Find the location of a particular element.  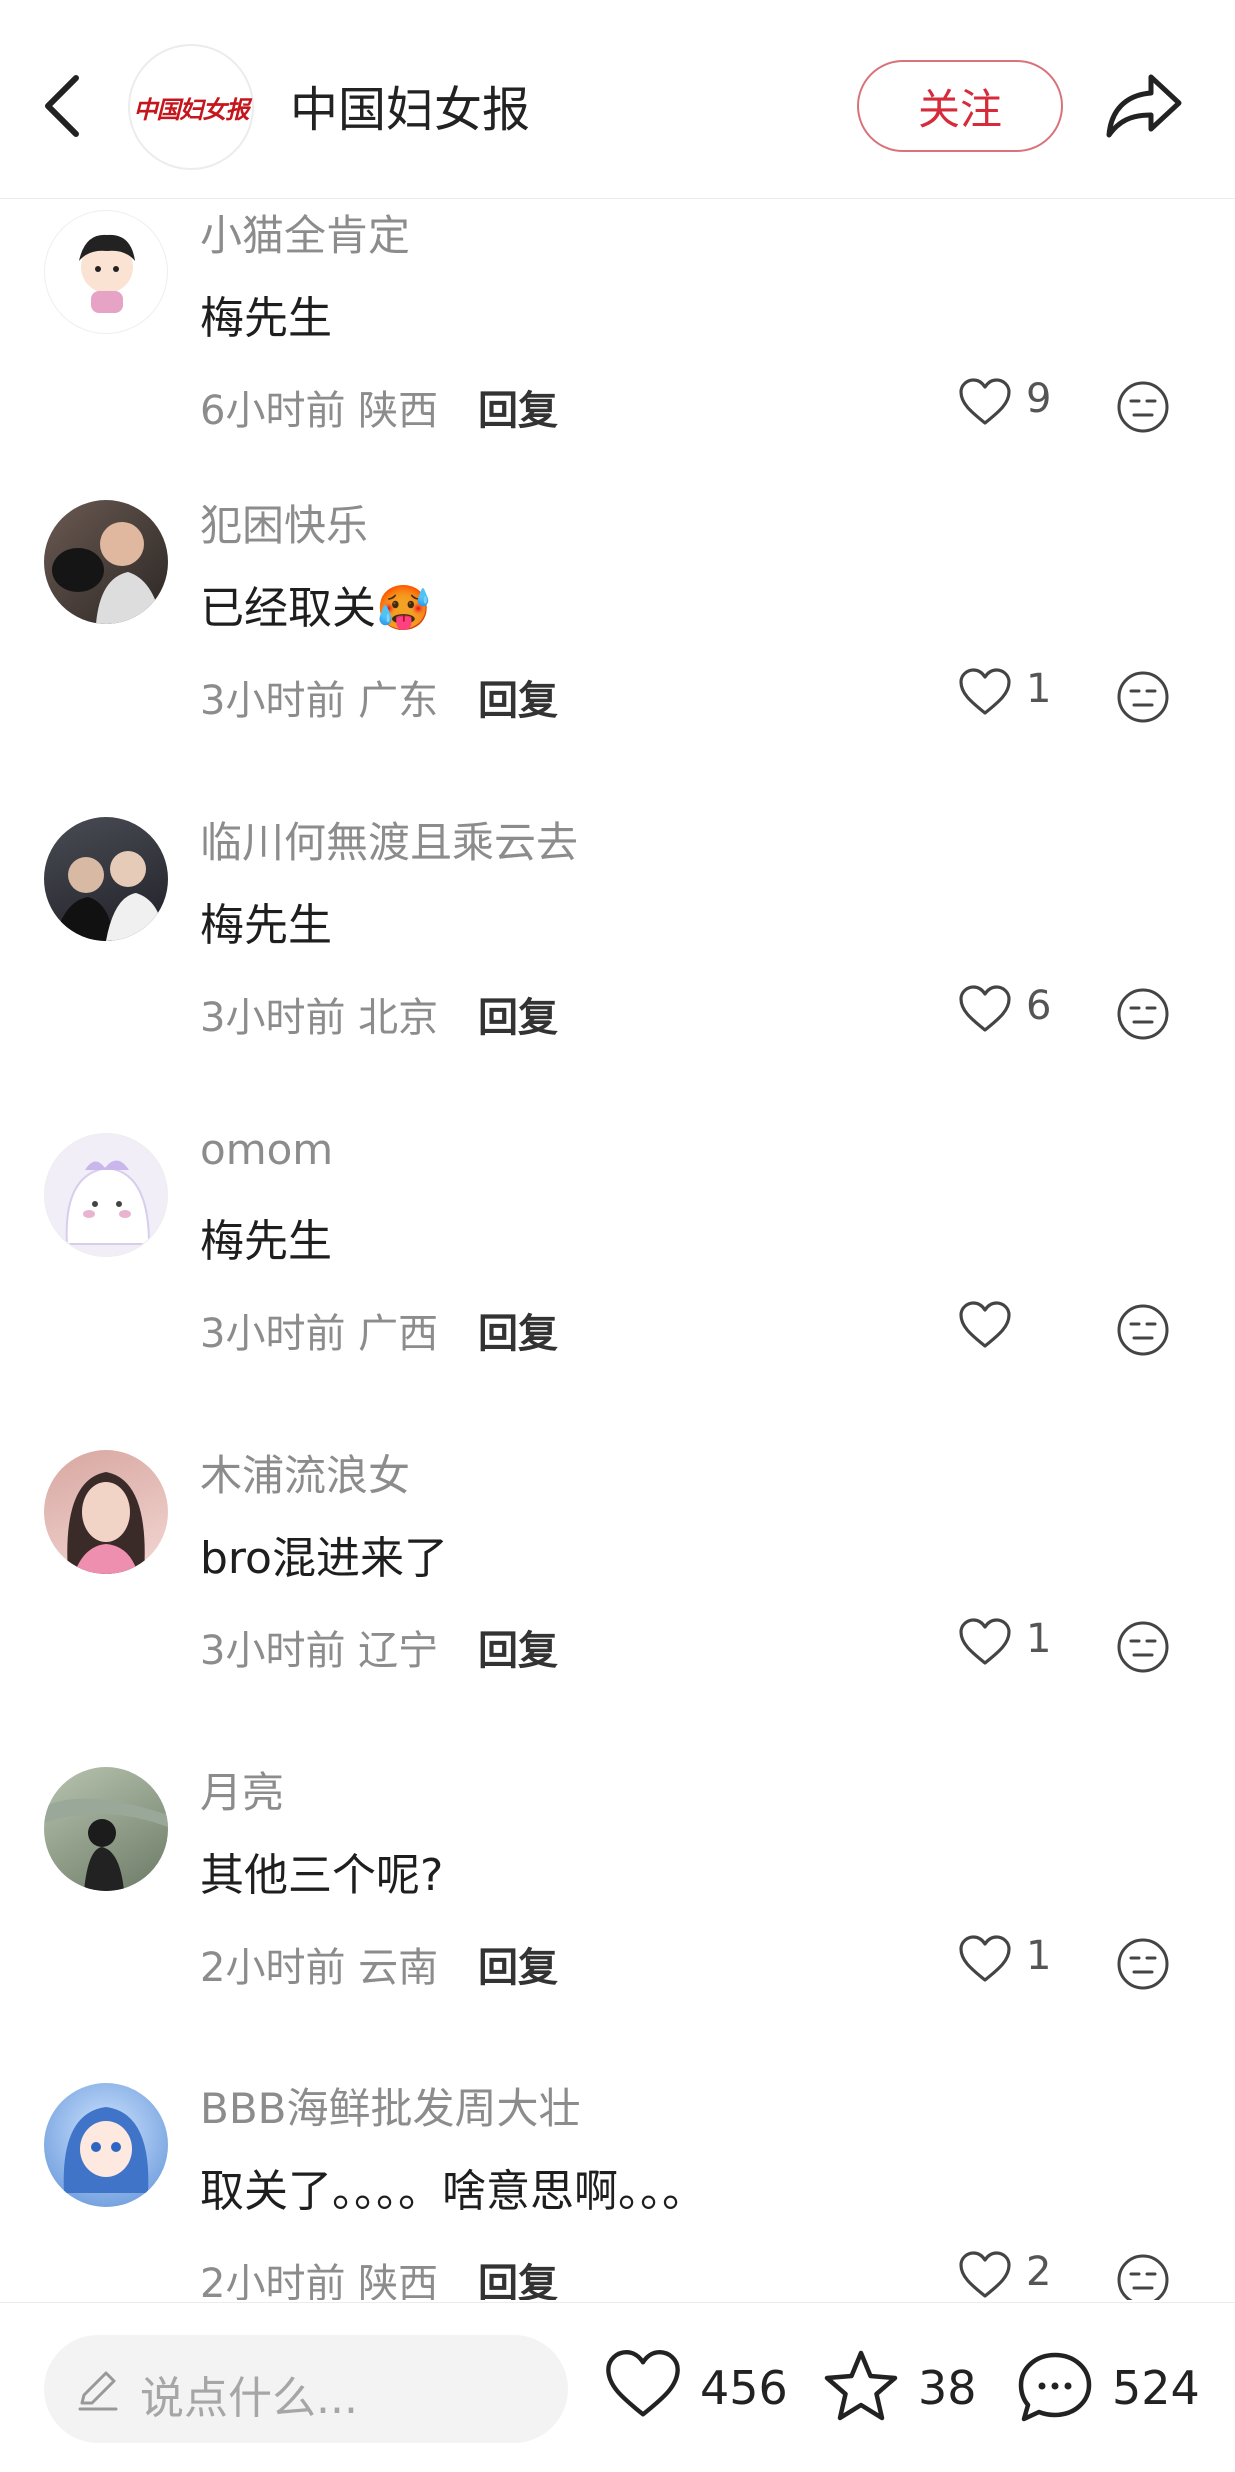

comment-location: 广东 is located at coordinates (398, 701).